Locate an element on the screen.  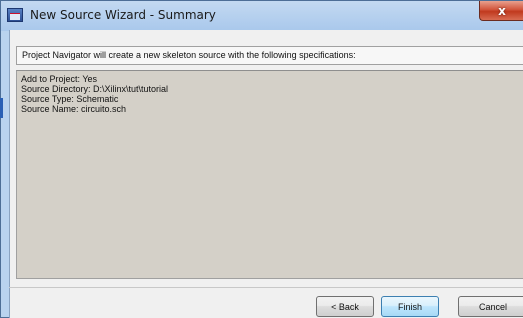
close-button: x is located at coordinates (501, 11).